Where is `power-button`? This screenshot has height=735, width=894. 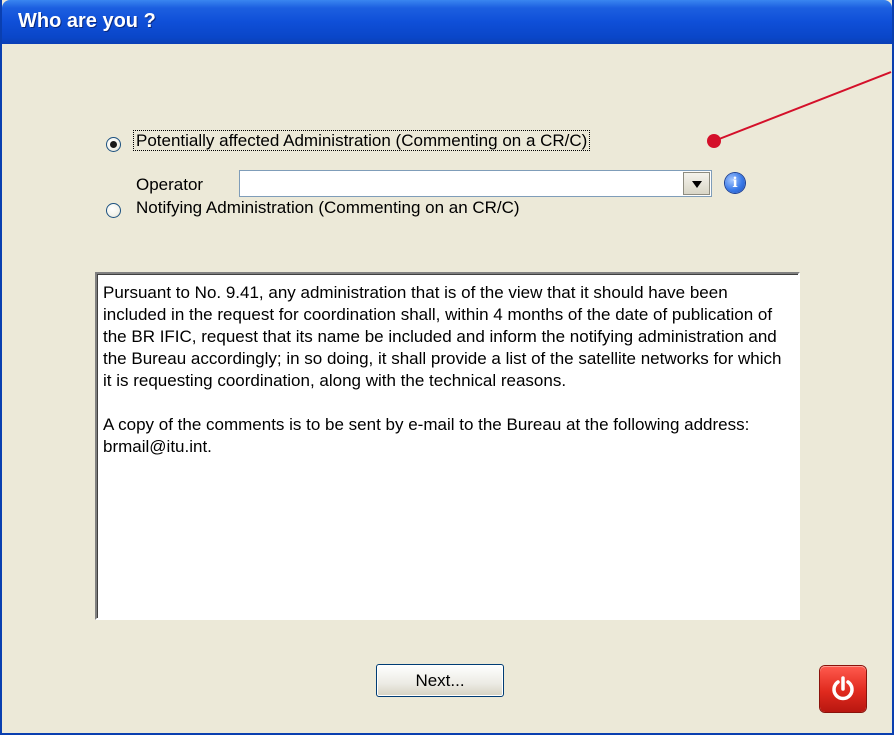
power-button is located at coordinates (843, 689).